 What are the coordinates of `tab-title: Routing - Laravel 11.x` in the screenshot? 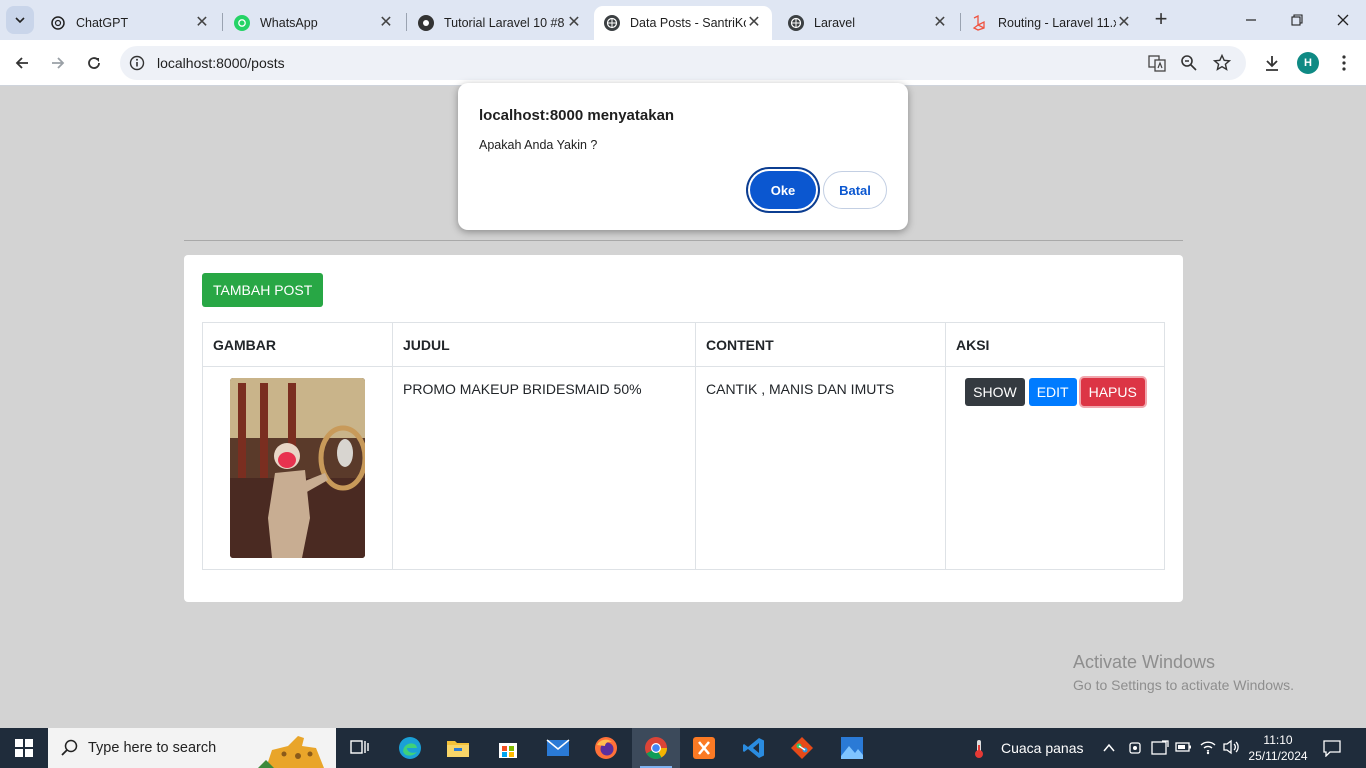 It's located at (1057, 23).